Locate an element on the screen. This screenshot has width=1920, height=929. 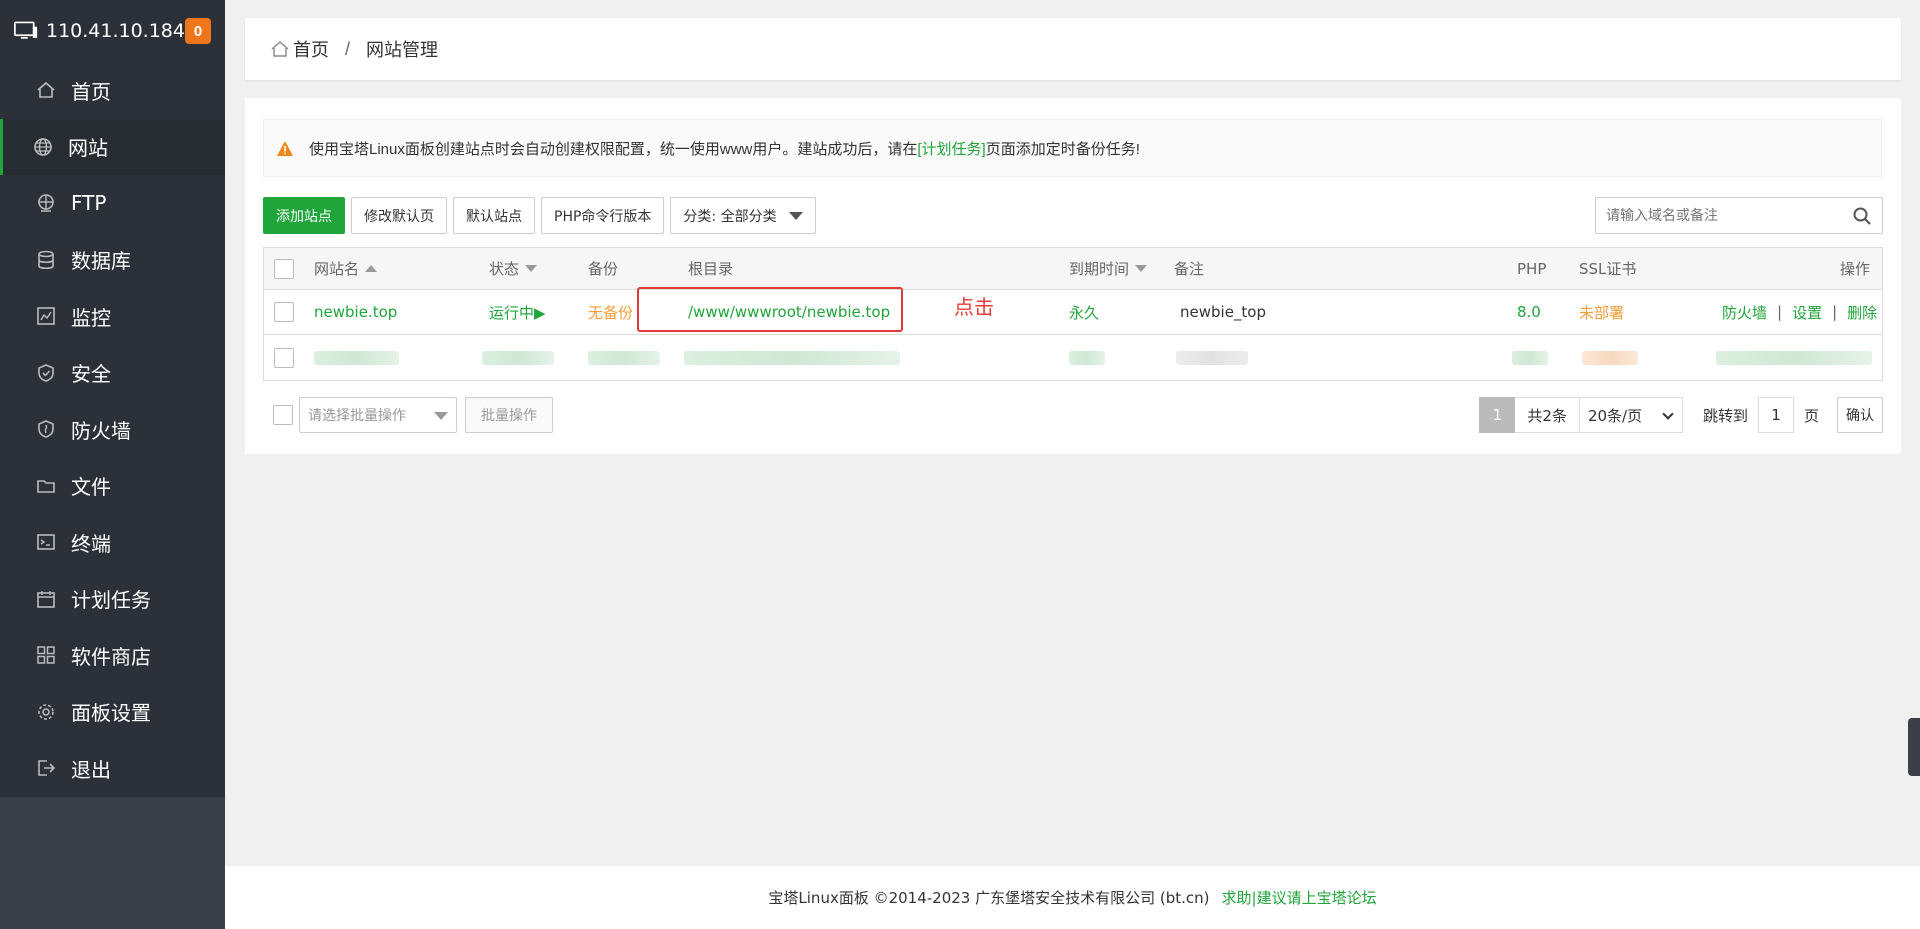
category-select: 分类: 全部分类 is located at coordinates (743, 215).